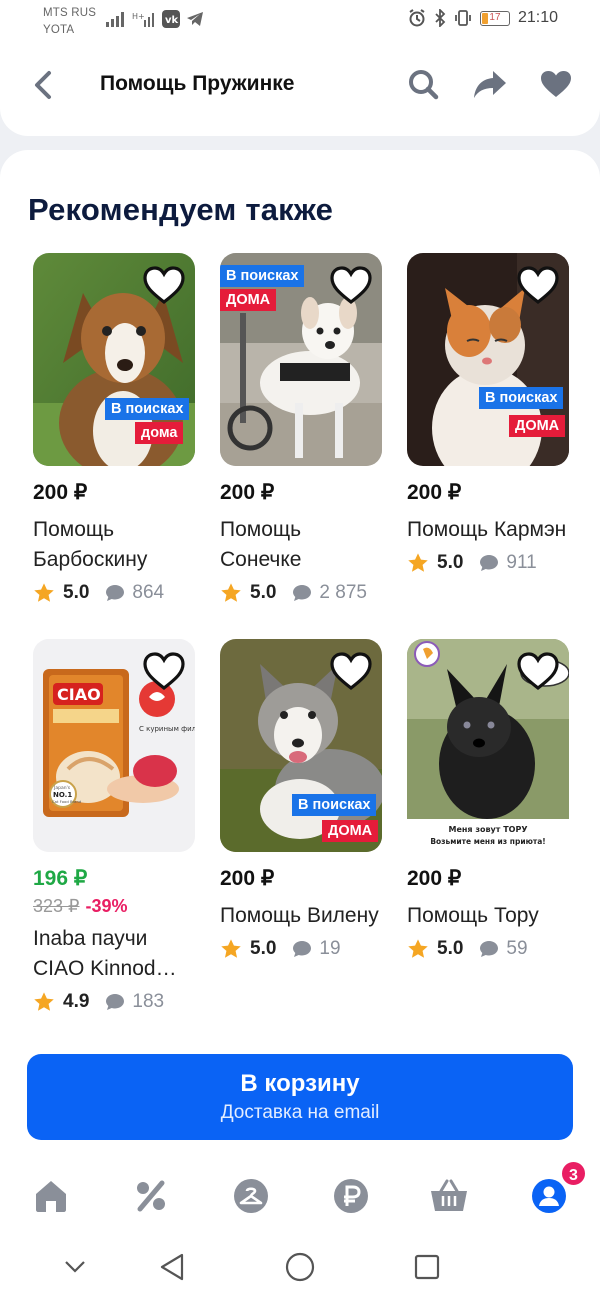  I want to click on product-price: 196 ₽, so click(60, 878).